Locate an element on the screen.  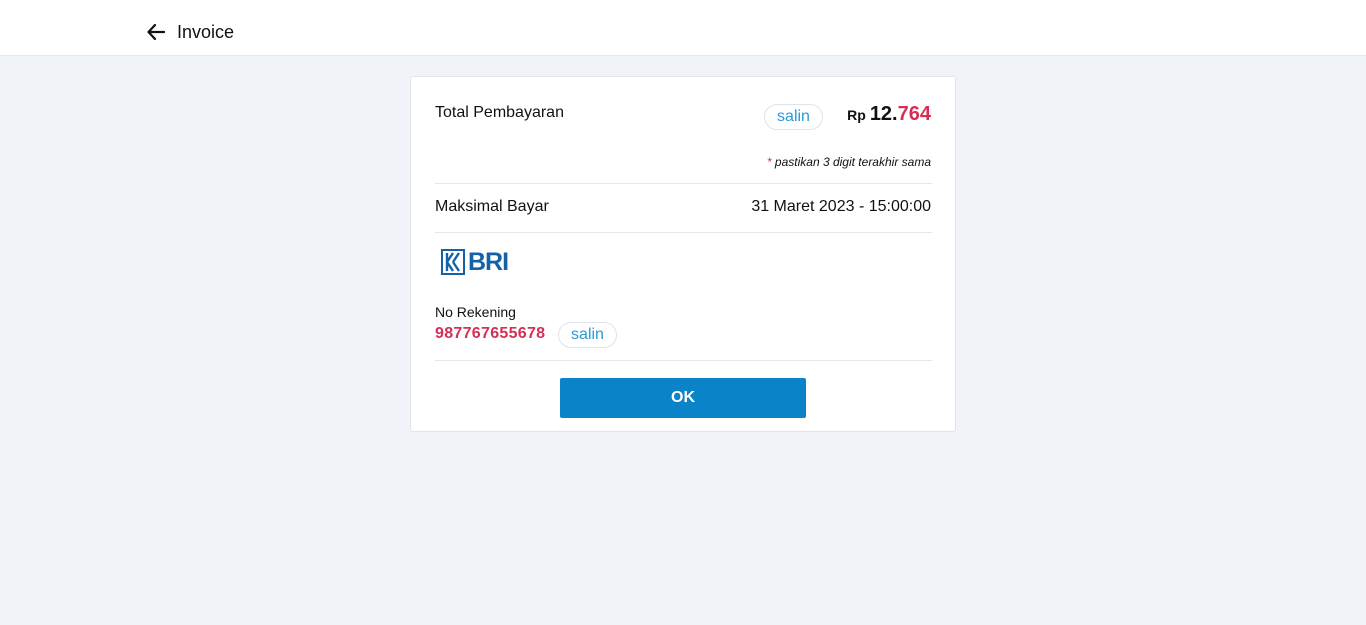
arrow-left-icon is located at coordinates (156, 32).